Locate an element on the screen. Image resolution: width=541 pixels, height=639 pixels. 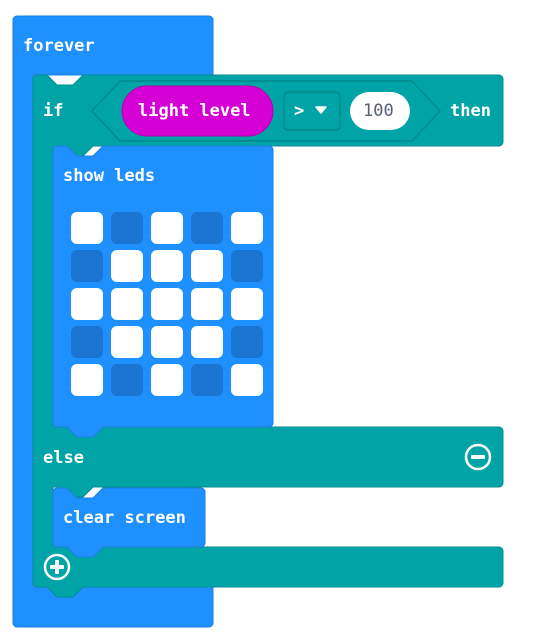
led-cell-r3-c2 is located at coordinates (167, 342).